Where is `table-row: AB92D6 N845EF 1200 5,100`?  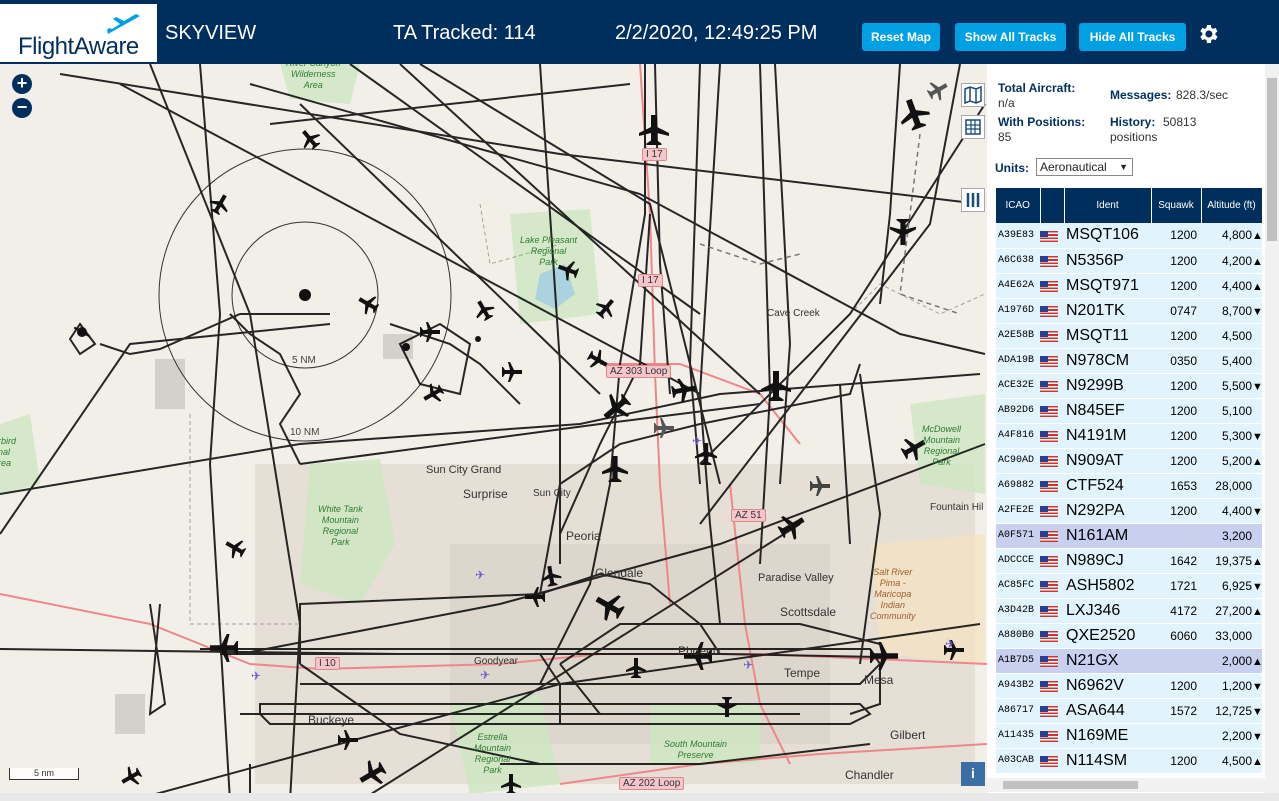
table-row: AB92D6 N845EF 1200 5,100 is located at coordinates (1129, 411).